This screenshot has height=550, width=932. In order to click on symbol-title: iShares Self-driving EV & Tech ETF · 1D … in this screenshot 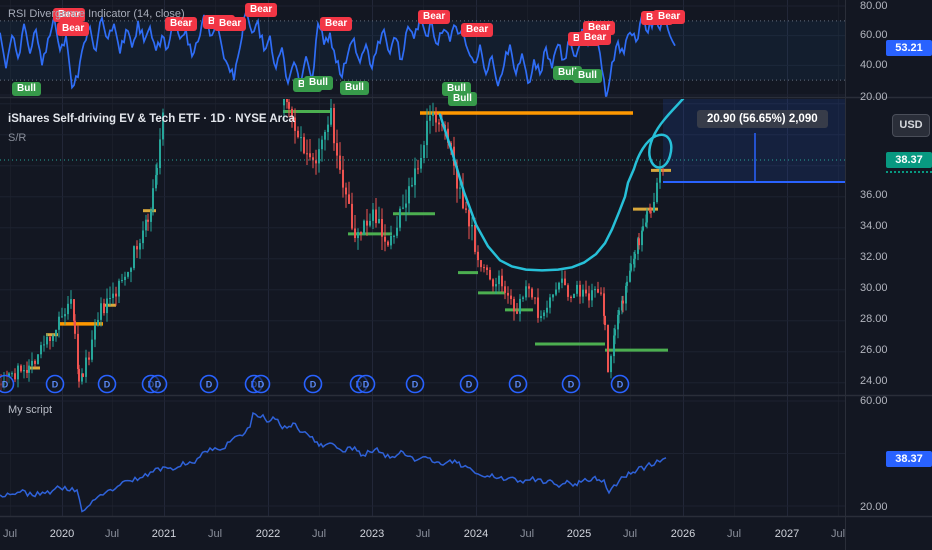, I will do `click(151, 119)`.